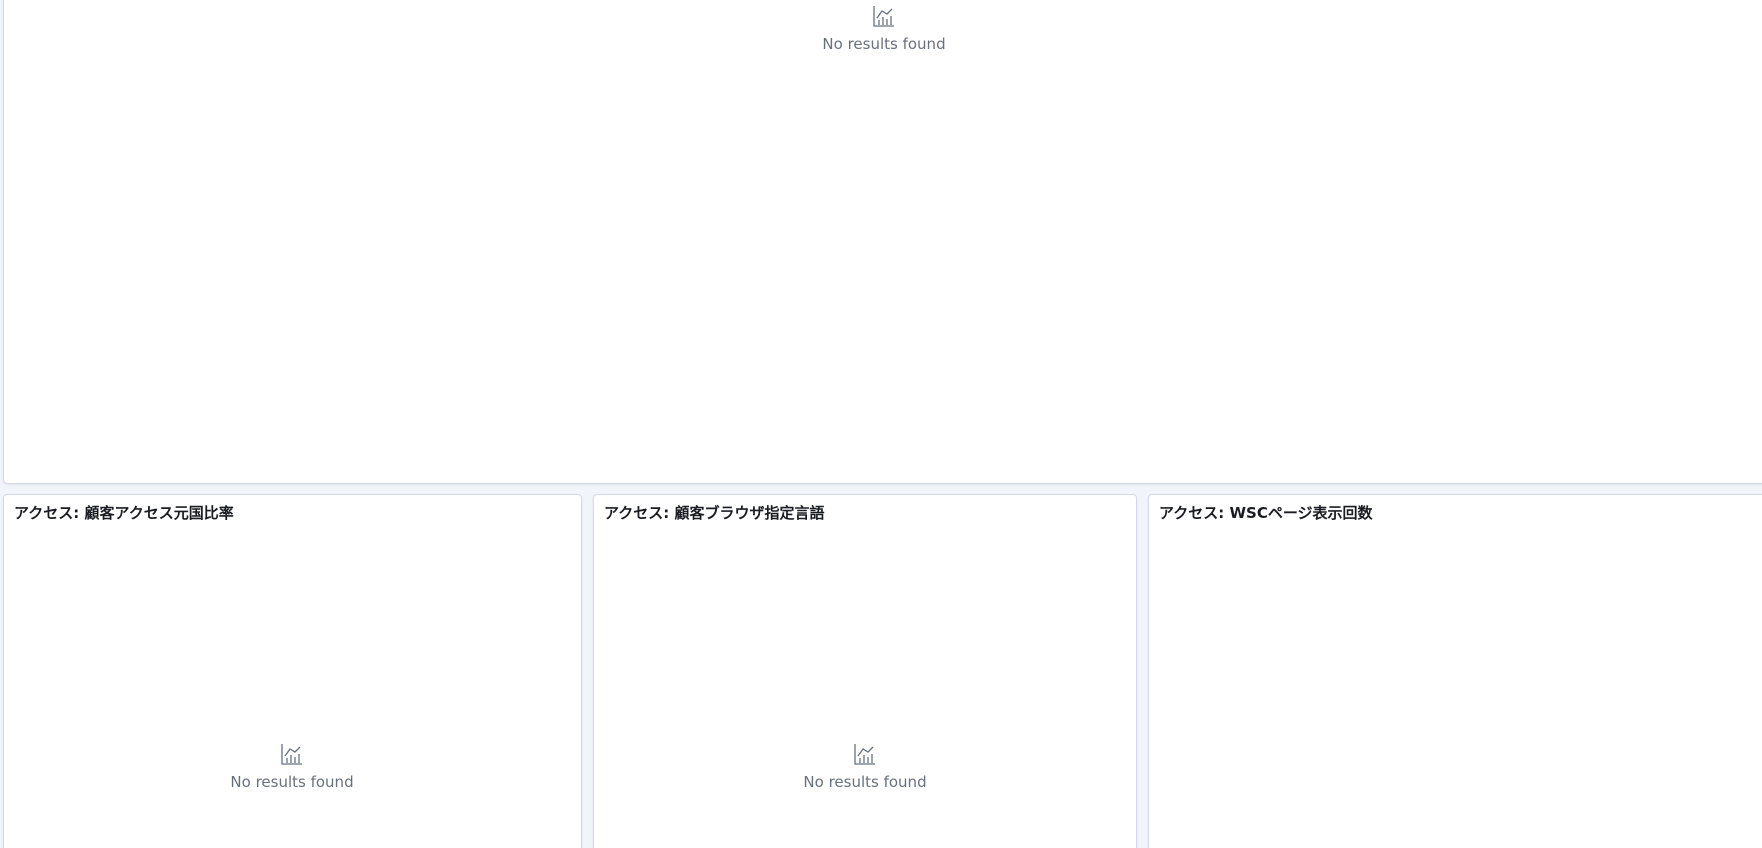  I want to click on panel-title: アクセス: WSCページ表示回数, so click(1266, 513).